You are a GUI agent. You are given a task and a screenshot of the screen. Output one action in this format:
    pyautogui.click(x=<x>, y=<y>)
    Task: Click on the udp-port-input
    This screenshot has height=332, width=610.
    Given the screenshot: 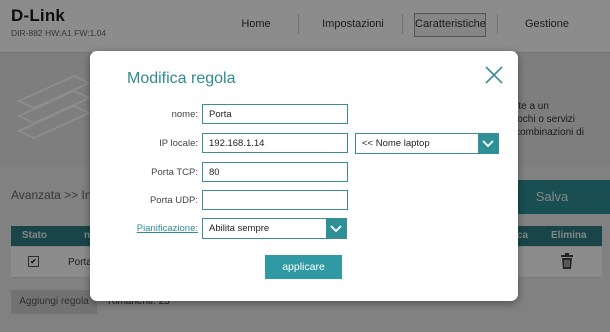 What is the action you would take?
    pyautogui.click(x=275, y=200)
    